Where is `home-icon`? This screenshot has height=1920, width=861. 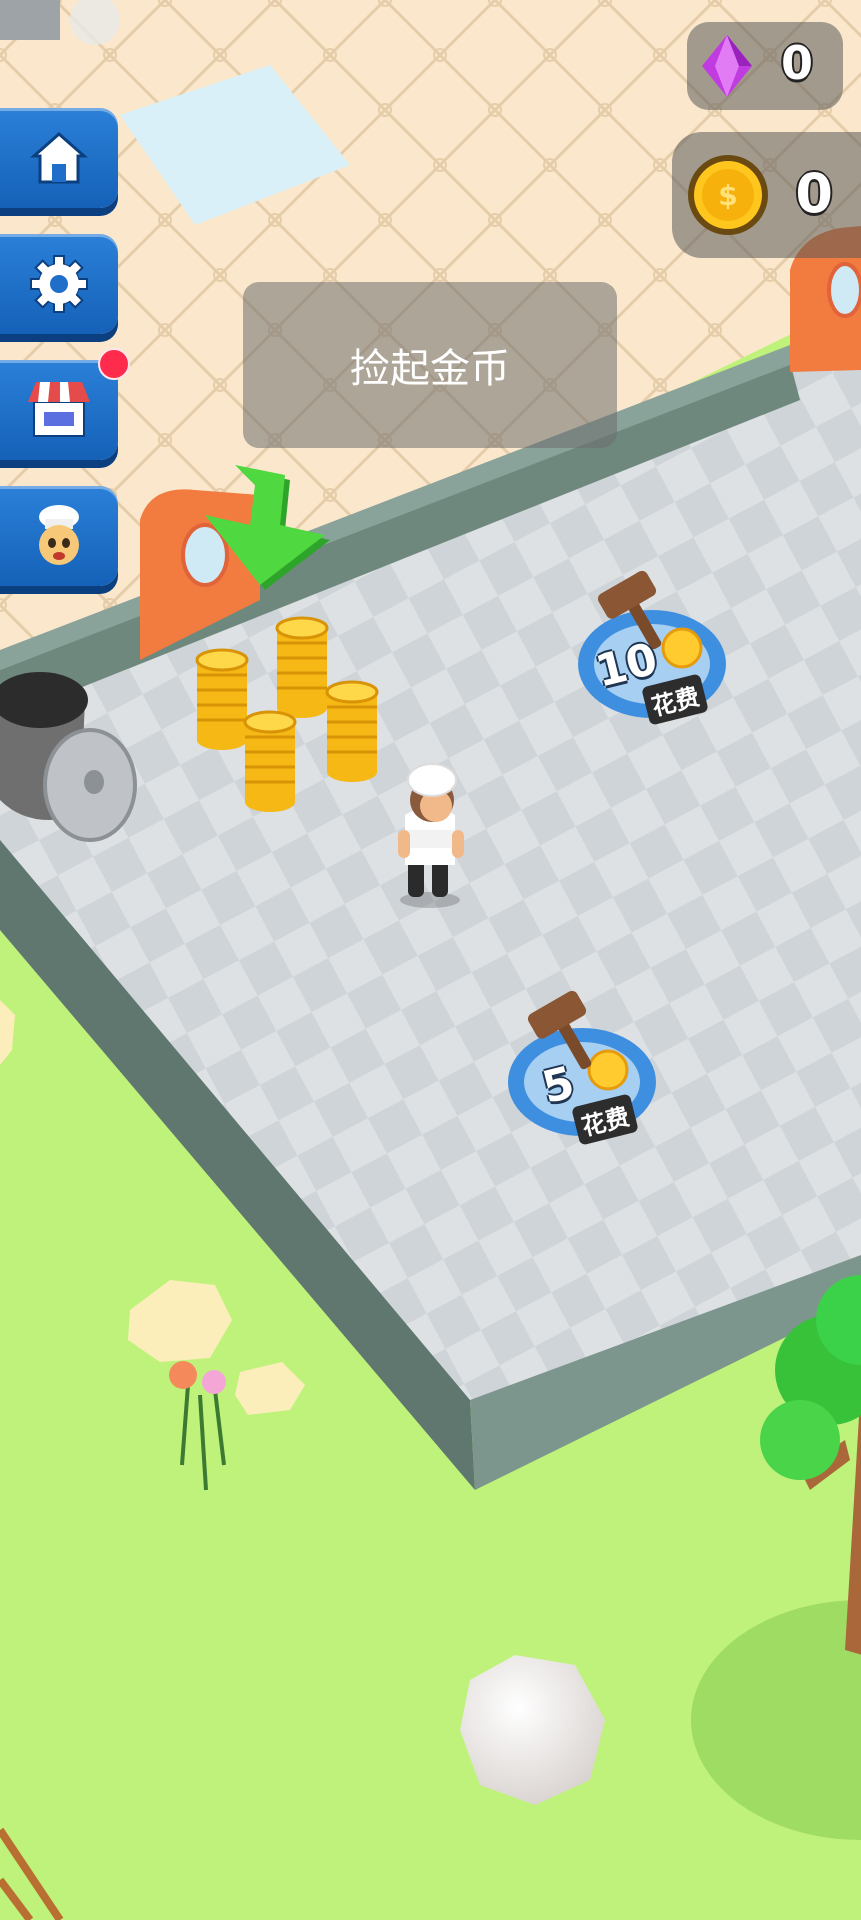
home-icon is located at coordinates (59, 158).